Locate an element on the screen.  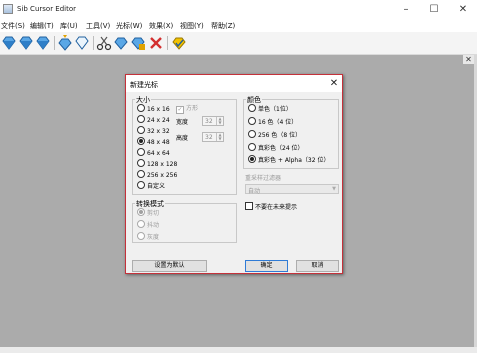
close-icon: ✕ is located at coordinates (334, 83).